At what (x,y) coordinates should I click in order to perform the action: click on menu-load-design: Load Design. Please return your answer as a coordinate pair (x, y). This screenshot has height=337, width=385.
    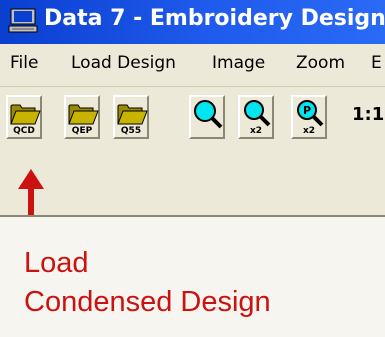
    Looking at the image, I should click on (123, 63).